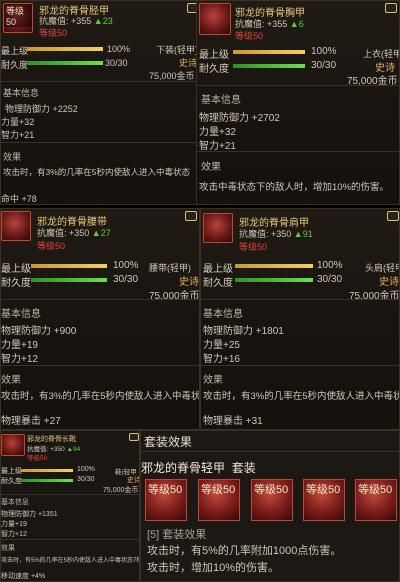  Describe the element at coordinates (177, 535) in the screenshot. I see `set-bonus-title: [5] 套装效果` at that location.